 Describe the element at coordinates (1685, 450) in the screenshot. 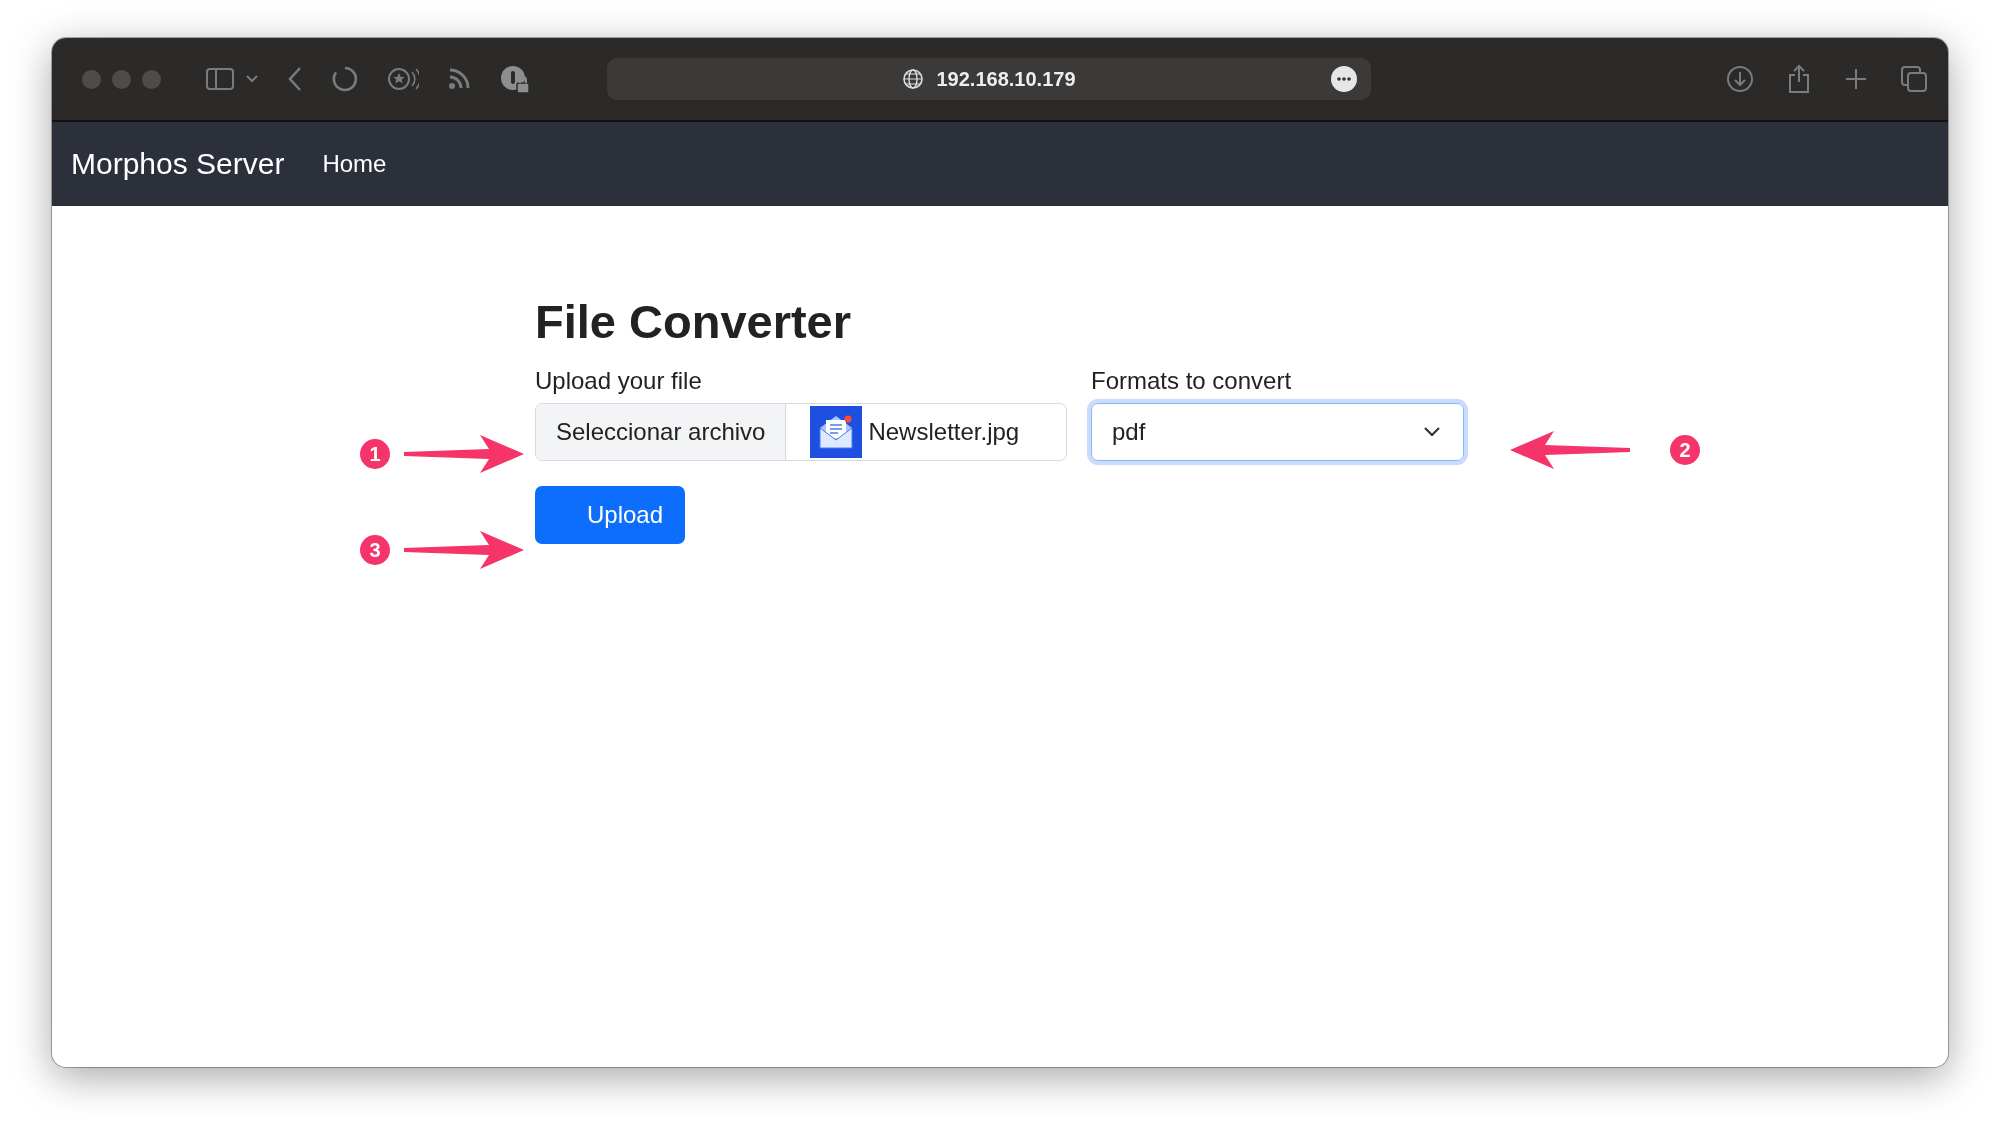

I see `number-marker: 2` at that location.